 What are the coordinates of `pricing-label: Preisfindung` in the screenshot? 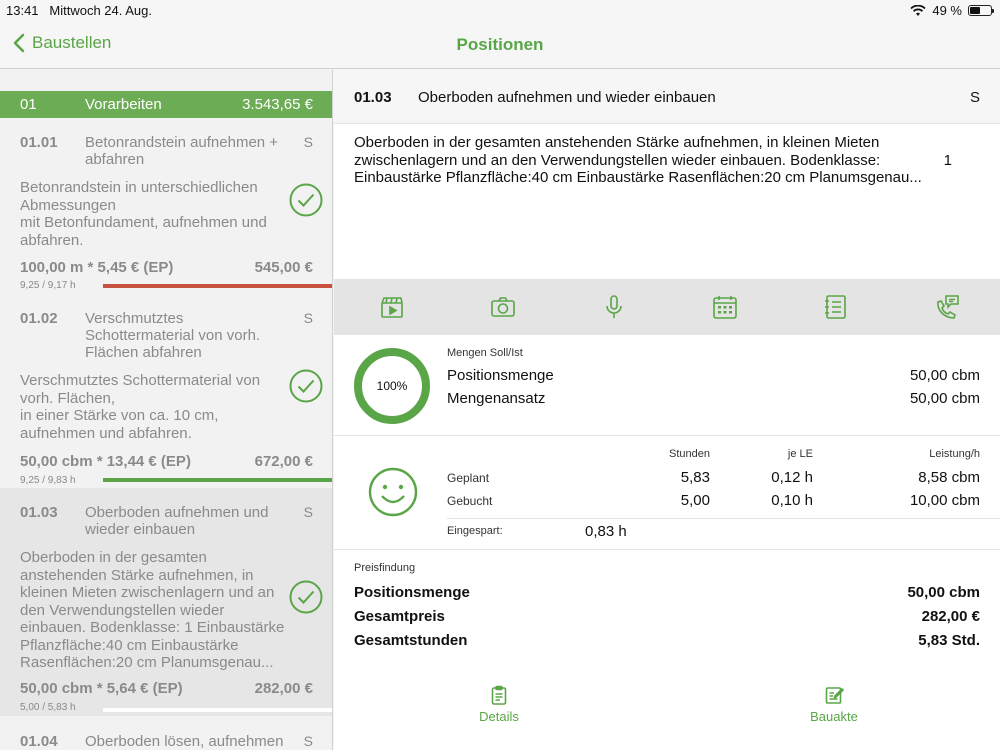 It's located at (385, 568).